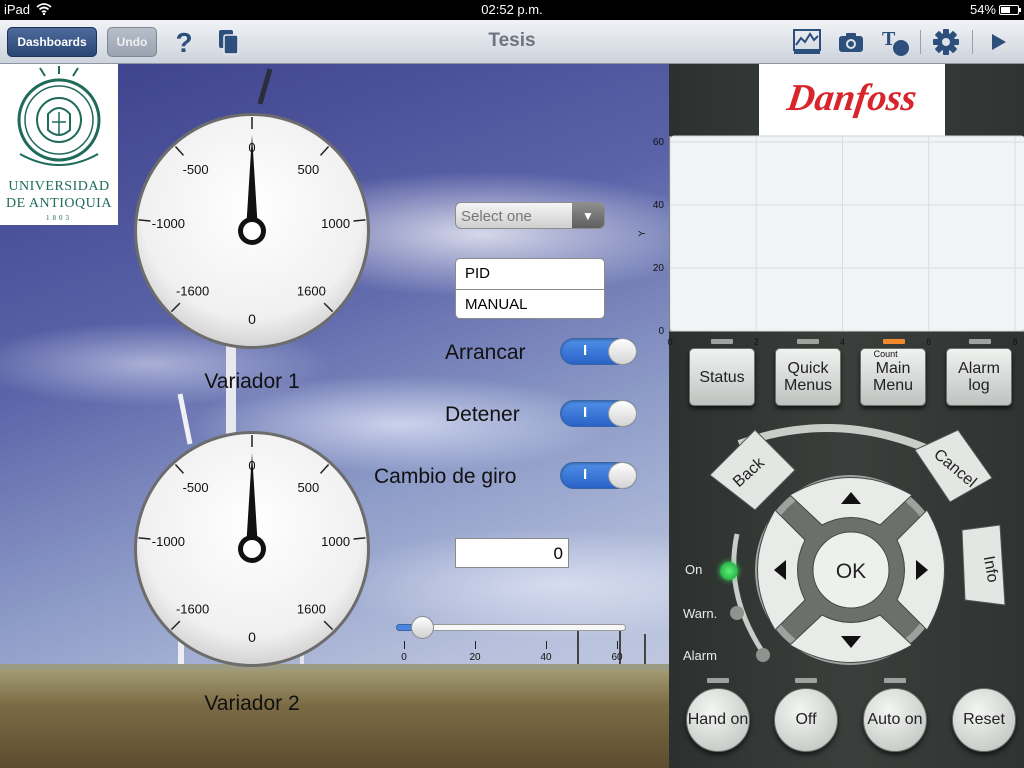 This screenshot has height=768, width=1024. I want to click on chart-y-tick-label: 0, so click(661, 331).